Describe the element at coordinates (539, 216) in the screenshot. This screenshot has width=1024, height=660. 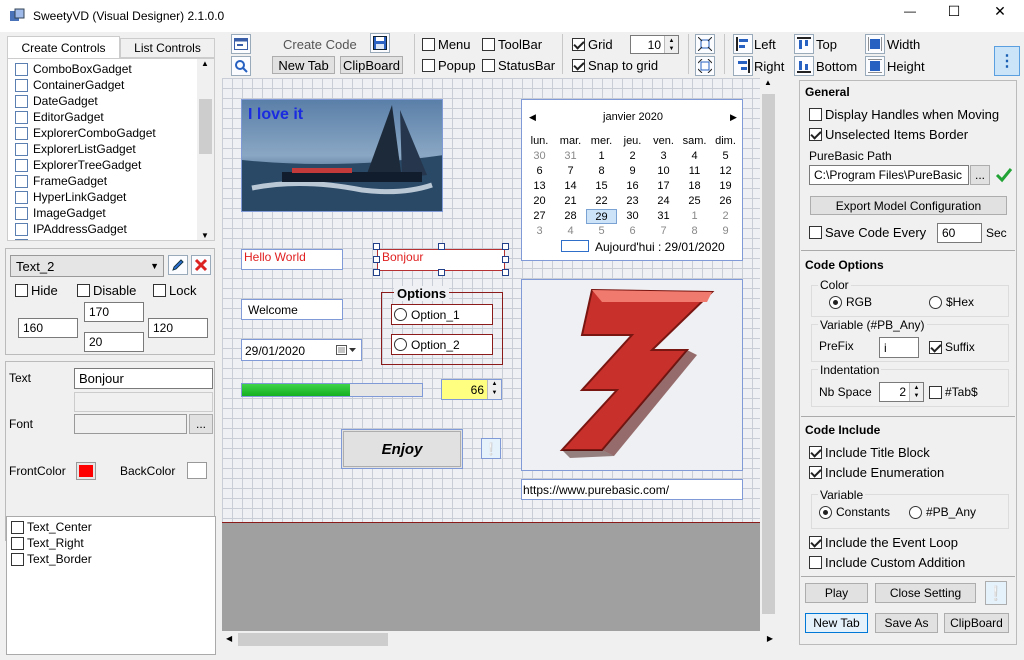
I see `calendar-day: 27` at that location.